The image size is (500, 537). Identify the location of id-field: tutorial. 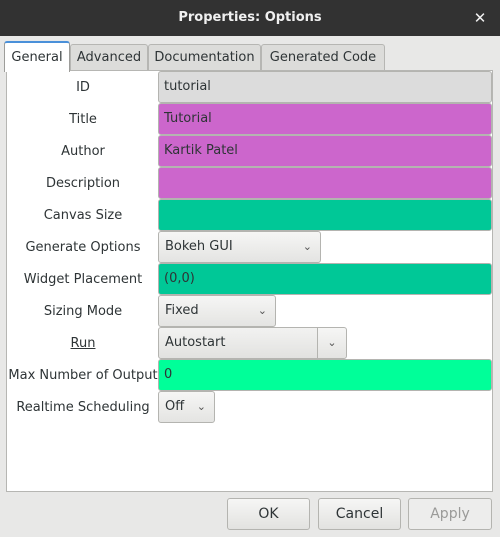
(325, 87).